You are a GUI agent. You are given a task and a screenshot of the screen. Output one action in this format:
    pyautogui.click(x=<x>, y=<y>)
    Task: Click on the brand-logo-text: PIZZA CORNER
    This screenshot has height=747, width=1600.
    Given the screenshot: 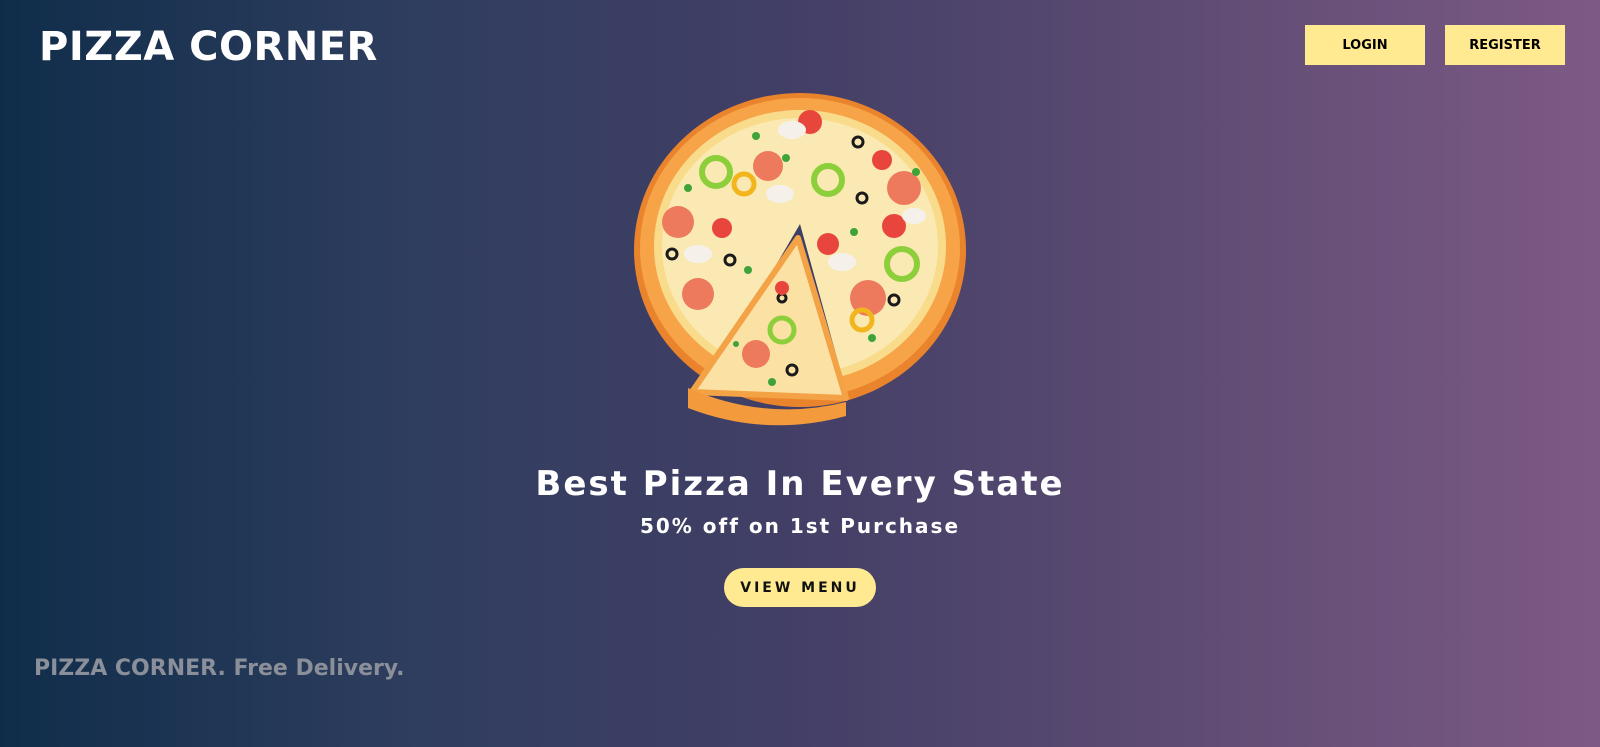 What is the action you would take?
    pyautogui.click(x=208, y=47)
    